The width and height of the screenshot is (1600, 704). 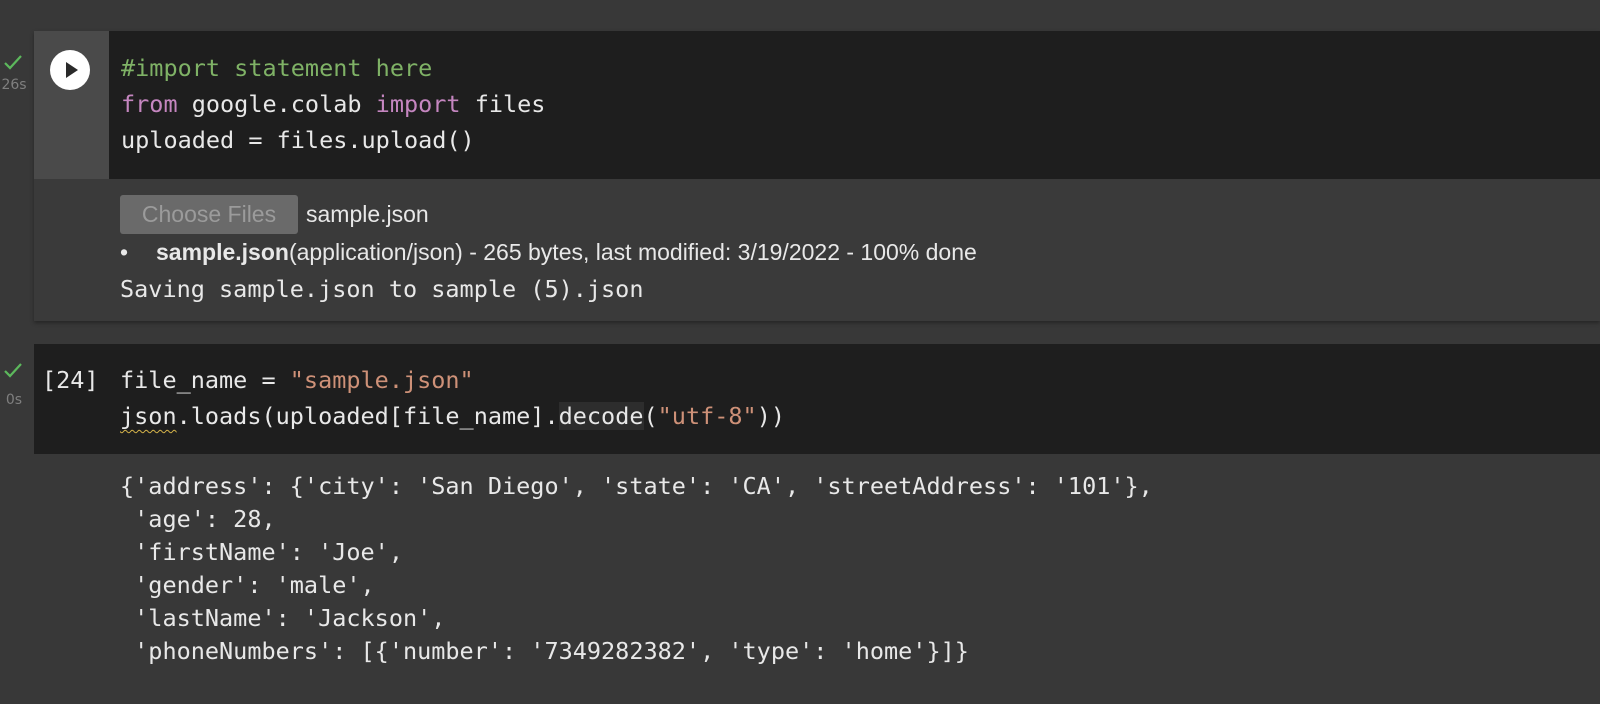 I want to click on saving-message: Saving sample.json to sample (5).json, so click(x=382, y=289).